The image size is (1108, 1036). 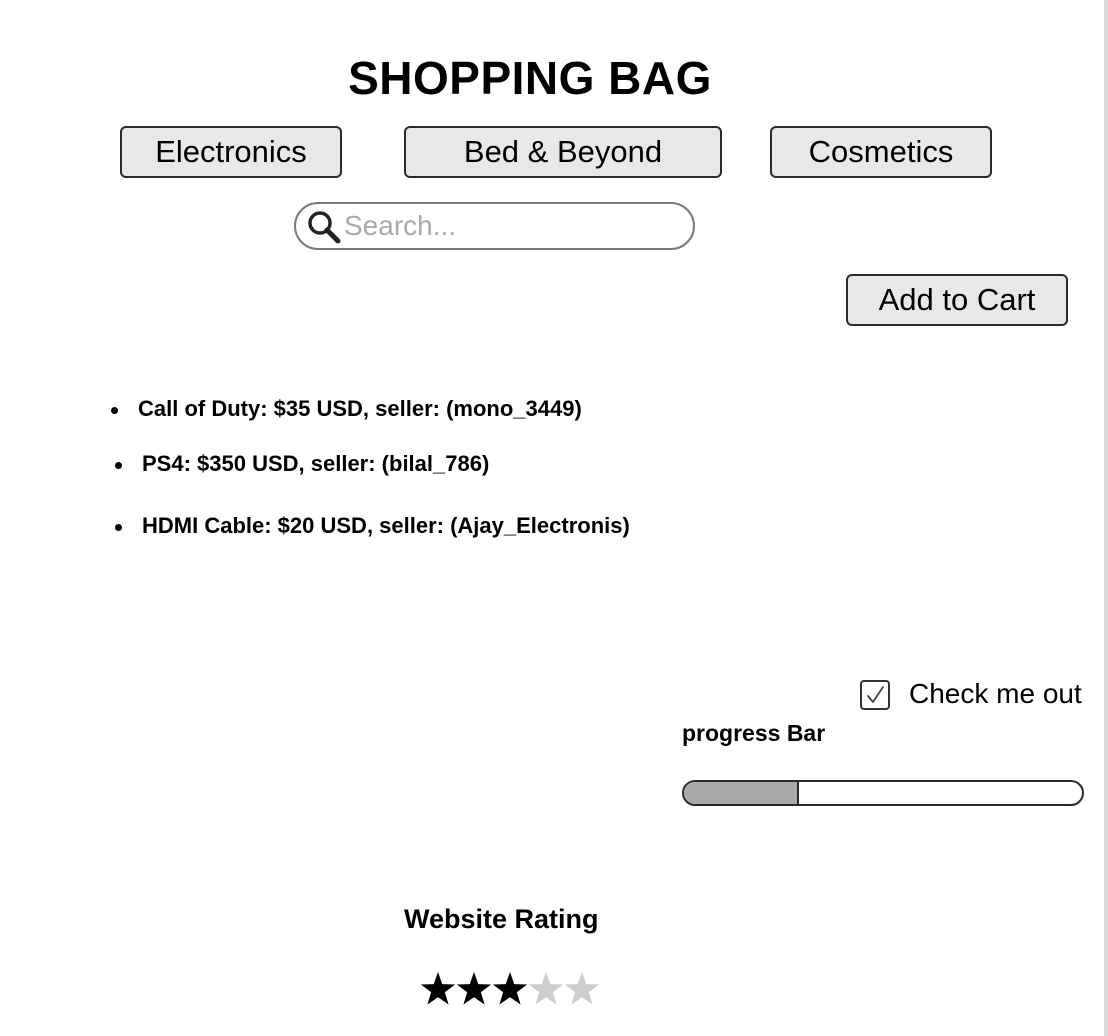 I want to click on search-bar, so click(x=494, y=226).